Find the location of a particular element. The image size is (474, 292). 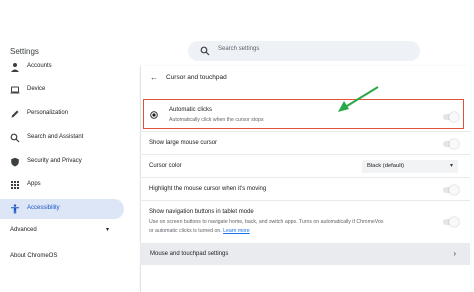

apps-grid-icon is located at coordinates (15, 185).